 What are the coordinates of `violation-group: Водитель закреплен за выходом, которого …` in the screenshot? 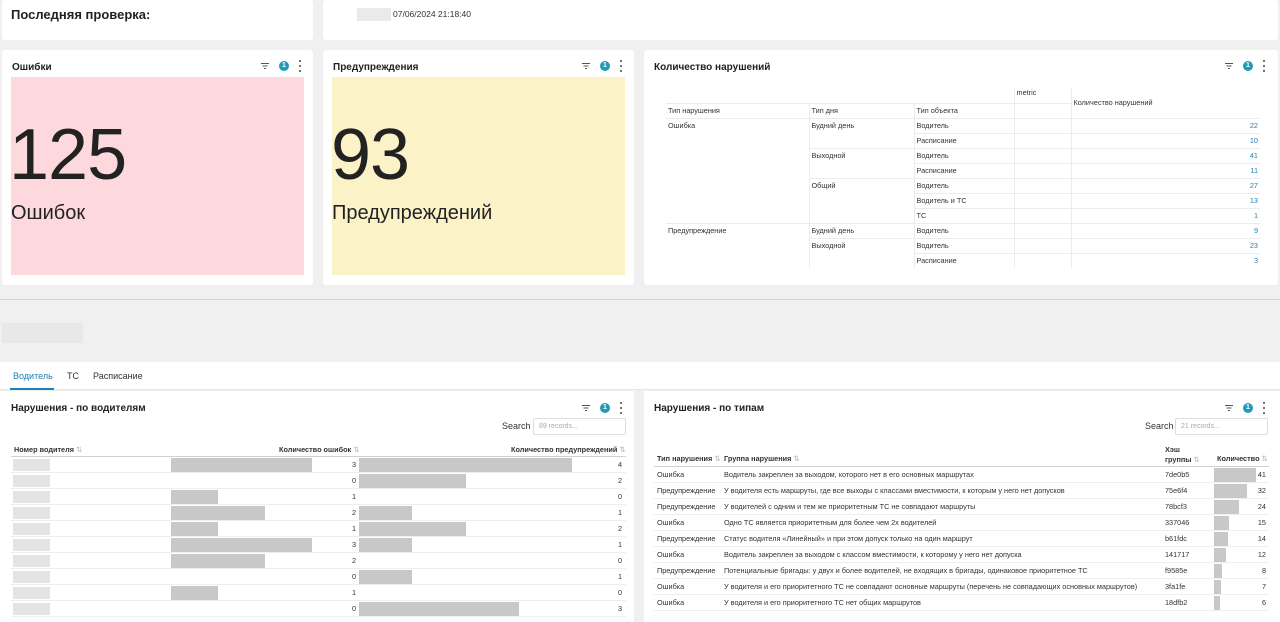 It's located at (849, 474).